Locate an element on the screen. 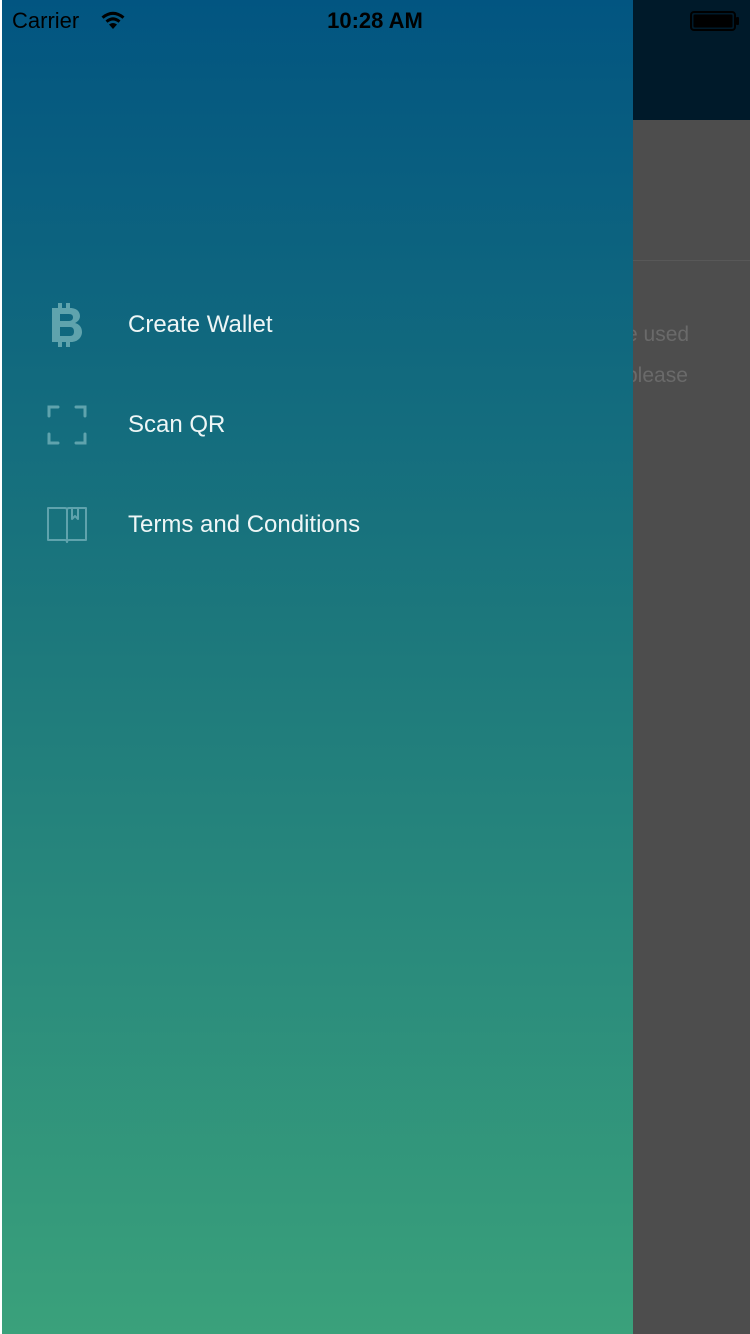 This screenshot has height=1334, width=750. menu-item-label: Scan QR is located at coordinates (177, 424).